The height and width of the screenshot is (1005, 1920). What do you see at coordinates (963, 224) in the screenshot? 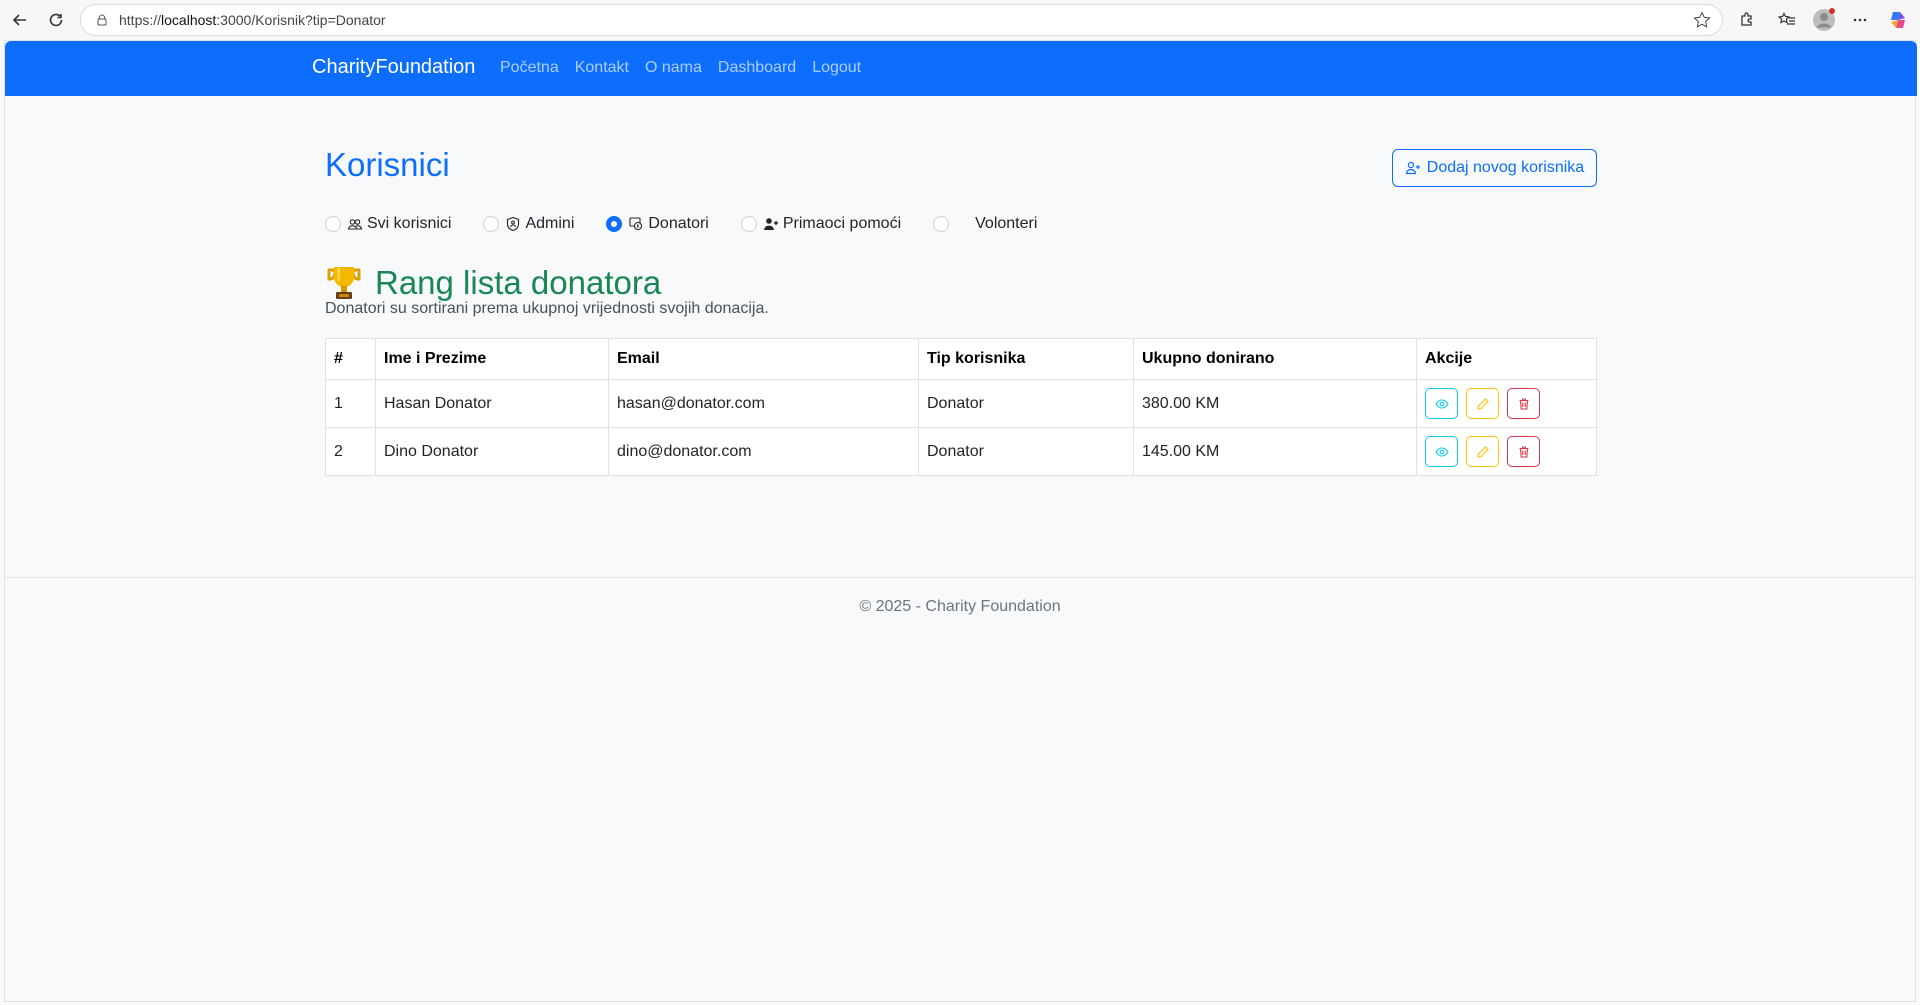
I see `blank-icon` at bounding box center [963, 224].